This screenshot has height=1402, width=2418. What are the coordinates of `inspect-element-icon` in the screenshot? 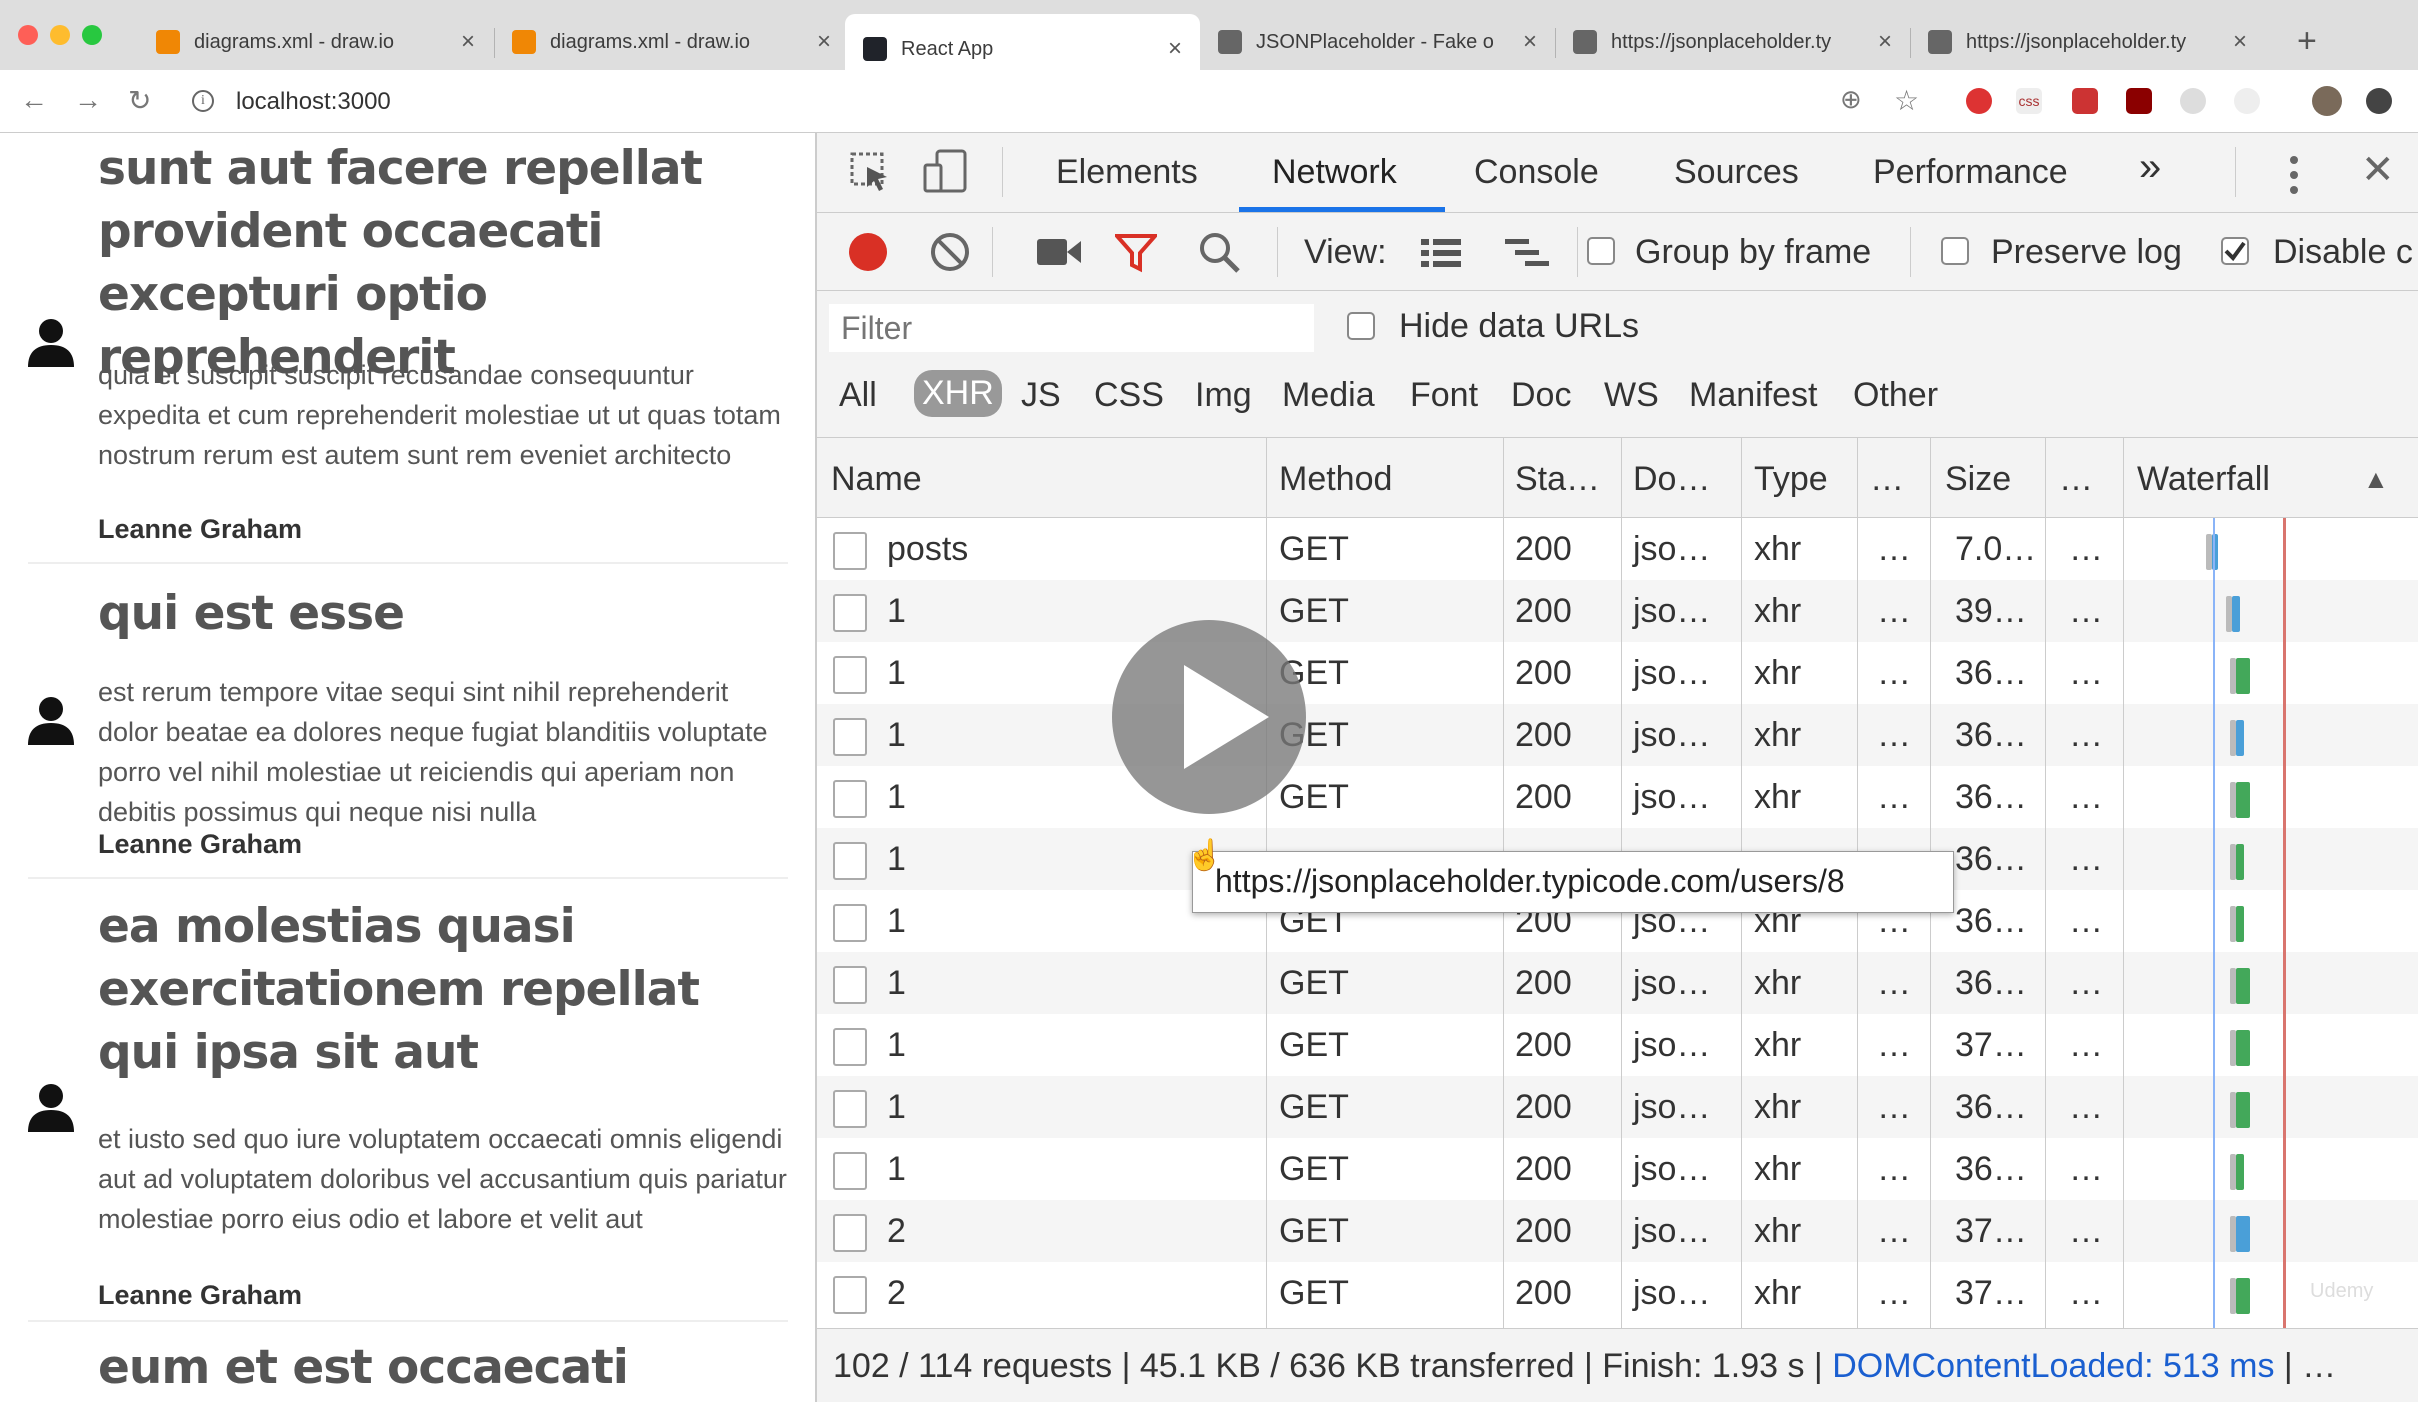 It's located at (870, 174).